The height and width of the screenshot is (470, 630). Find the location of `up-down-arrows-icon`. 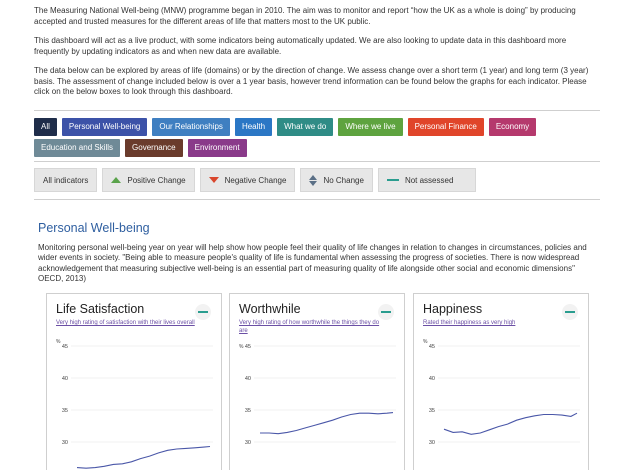

up-down-arrows-icon is located at coordinates (313, 180).